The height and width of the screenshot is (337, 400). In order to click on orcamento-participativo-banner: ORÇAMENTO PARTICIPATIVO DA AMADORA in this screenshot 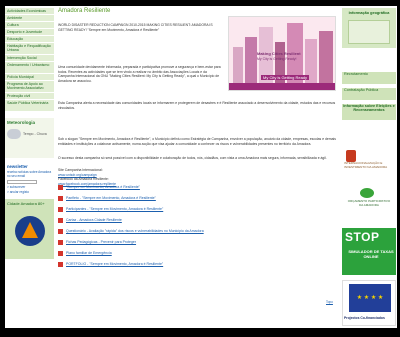, I will do `click(369, 199)`.